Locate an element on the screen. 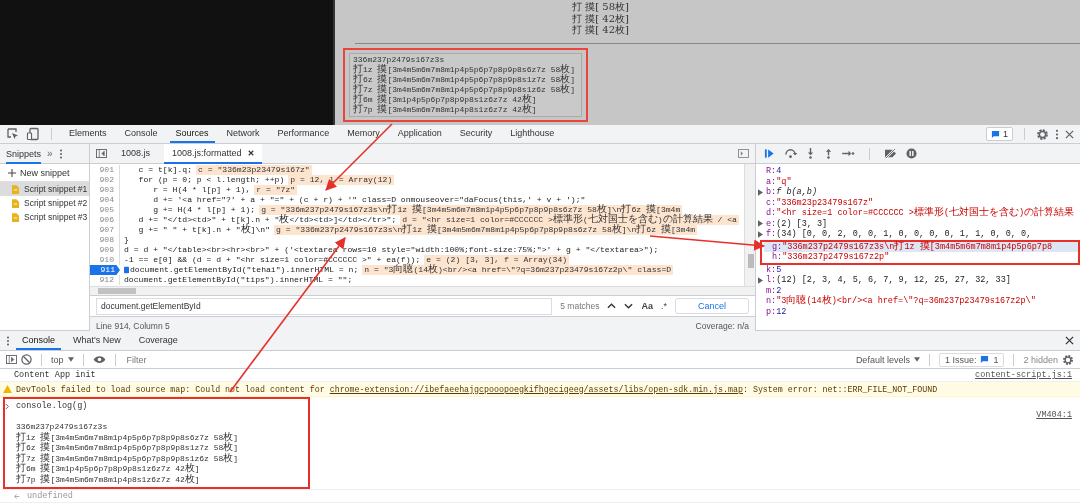 This screenshot has width=1080, height=504. scope-variable: h:"336m237p2479s167z2p" is located at coordinates (921, 257).